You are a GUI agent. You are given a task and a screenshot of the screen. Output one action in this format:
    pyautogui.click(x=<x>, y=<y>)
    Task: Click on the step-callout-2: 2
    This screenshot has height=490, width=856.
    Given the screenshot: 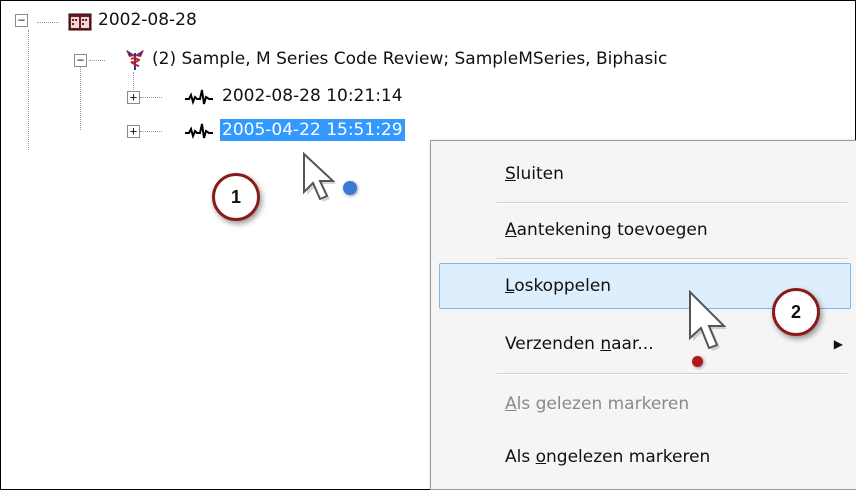 What is the action you would take?
    pyautogui.click(x=796, y=312)
    